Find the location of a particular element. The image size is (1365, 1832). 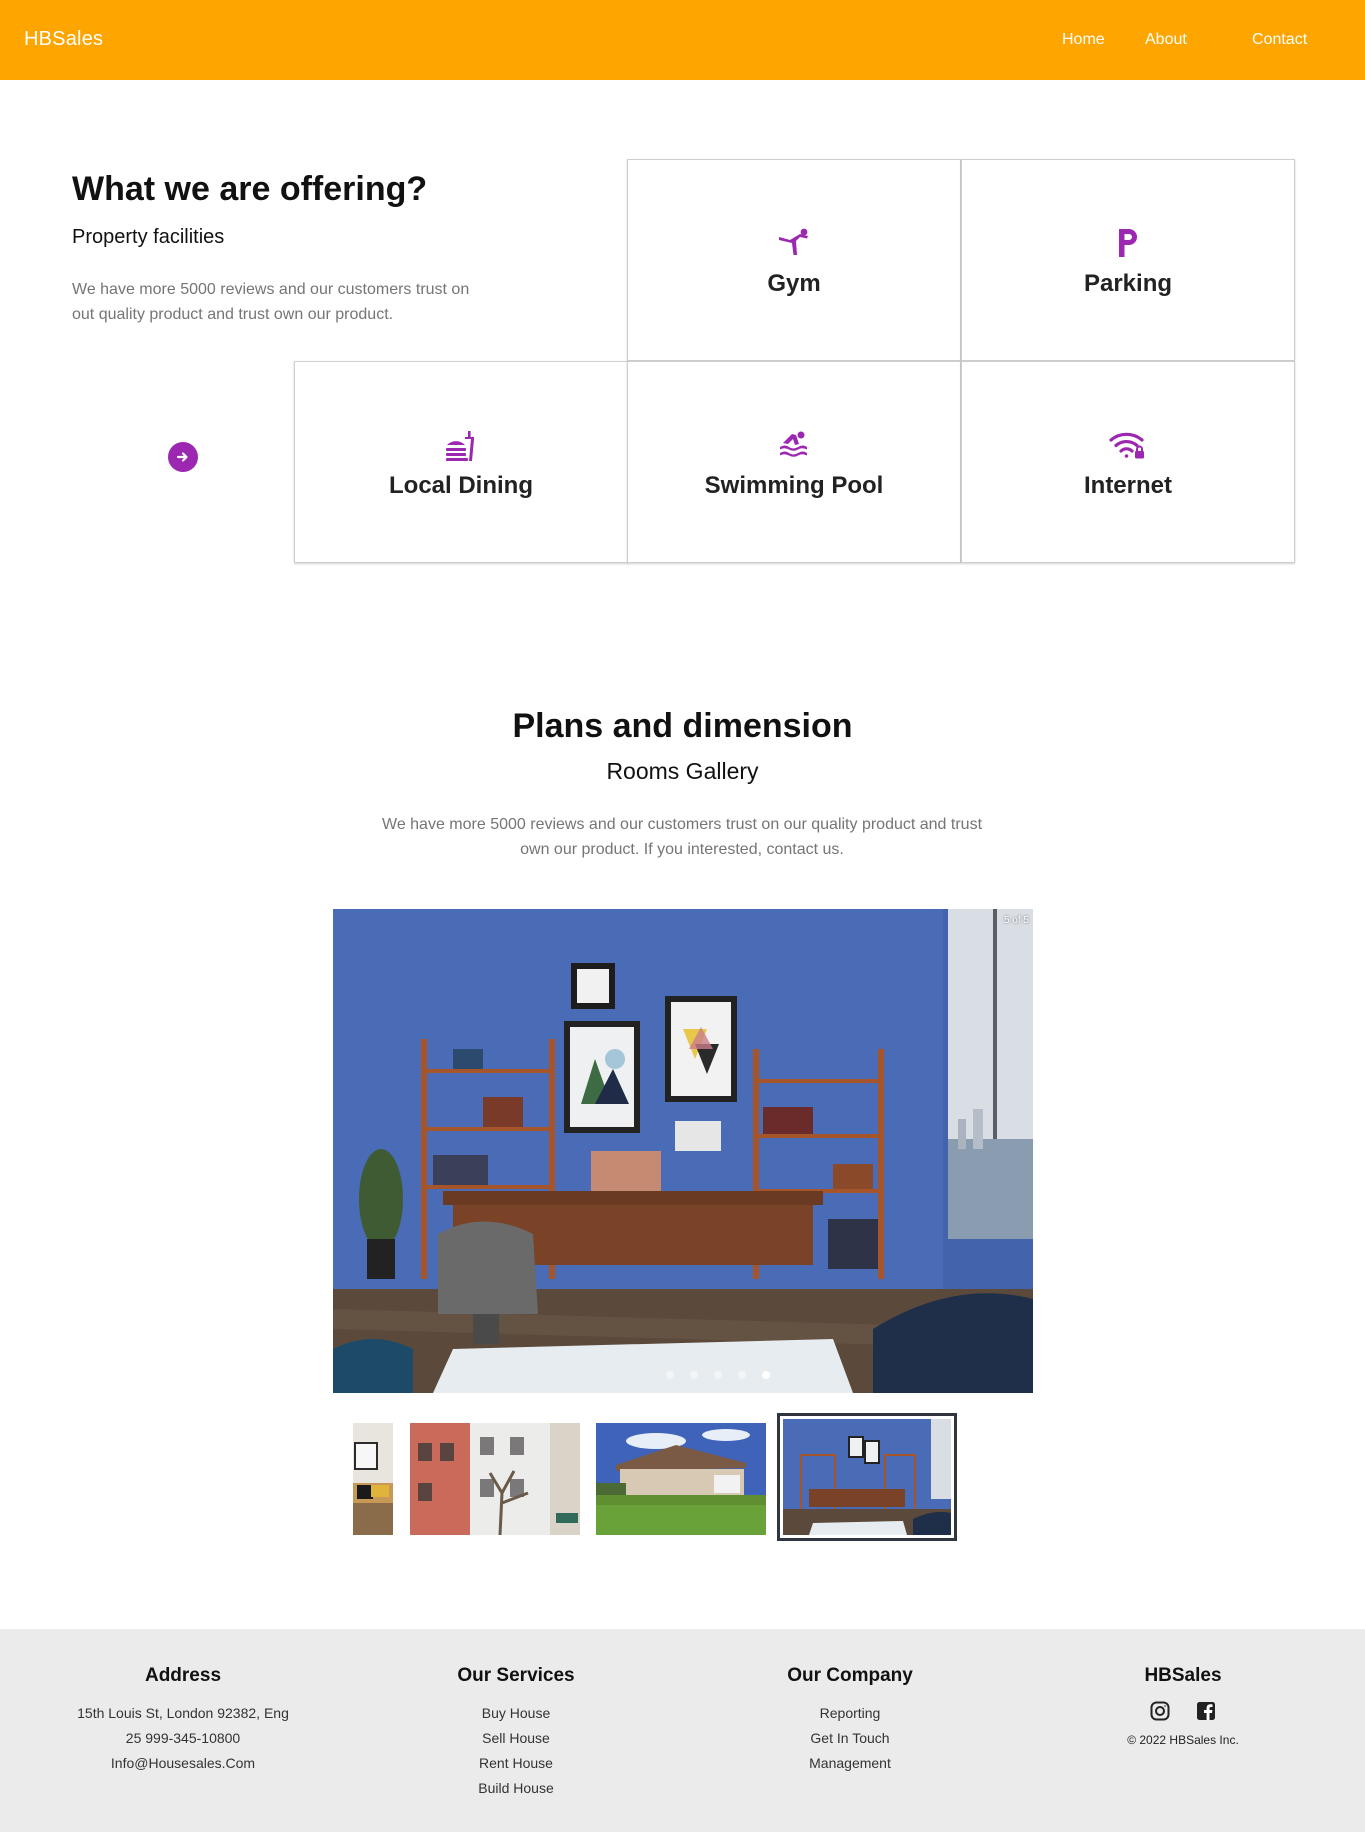

gallery-main-image: 5 of 5 is located at coordinates (683, 1151).